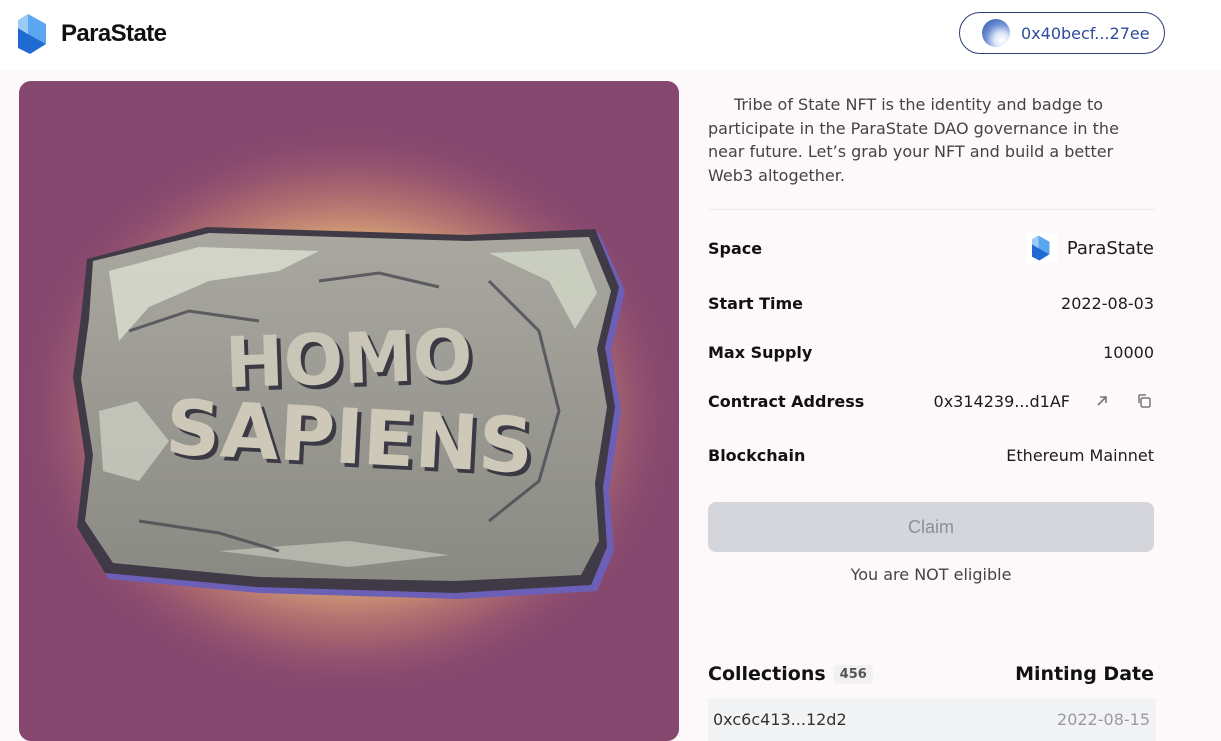 Image resolution: width=1221 pixels, height=741 pixels. Describe the element at coordinates (1107, 303) in the screenshot. I see `start-time-value: 2022-08-03` at that location.